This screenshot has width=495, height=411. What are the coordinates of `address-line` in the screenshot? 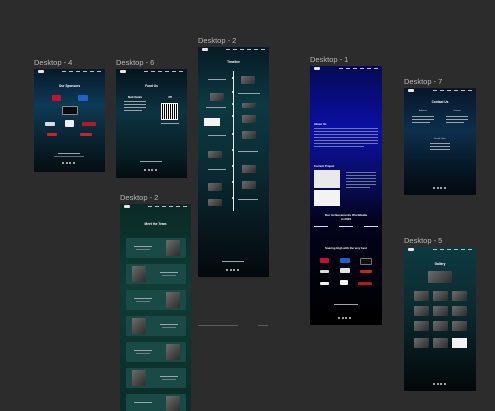 It's located at (421, 122).